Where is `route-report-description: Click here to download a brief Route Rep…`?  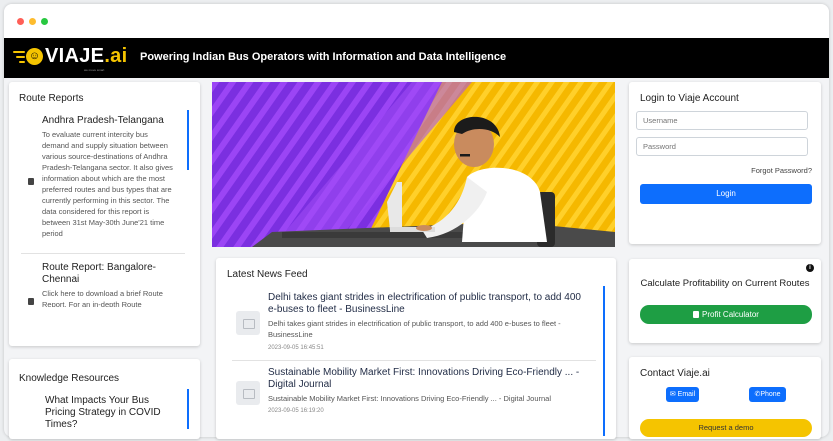
route-report-description: Click here to download a brief Route Rep… is located at coordinates (102, 298).